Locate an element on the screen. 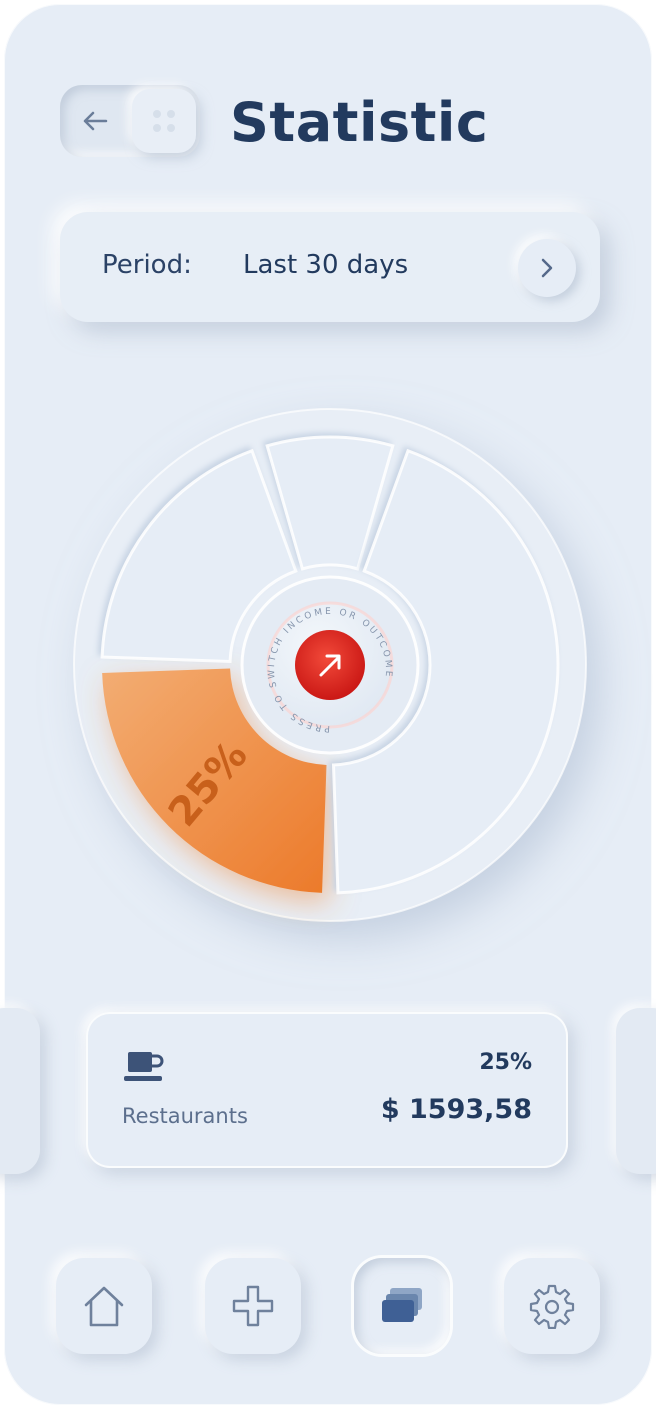 This screenshot has height=1409, width=656. period-next-button is located at coordinates (547, 268).